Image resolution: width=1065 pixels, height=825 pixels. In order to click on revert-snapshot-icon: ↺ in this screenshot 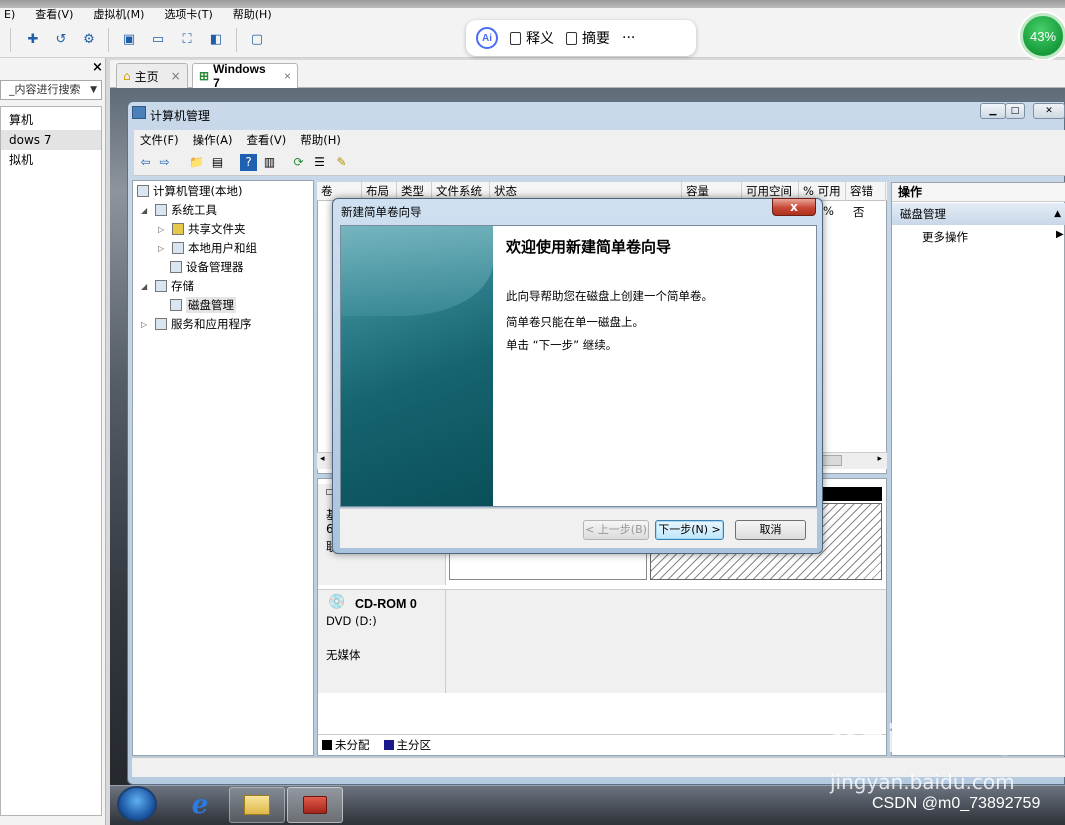, I will do `click(61, 39)`.